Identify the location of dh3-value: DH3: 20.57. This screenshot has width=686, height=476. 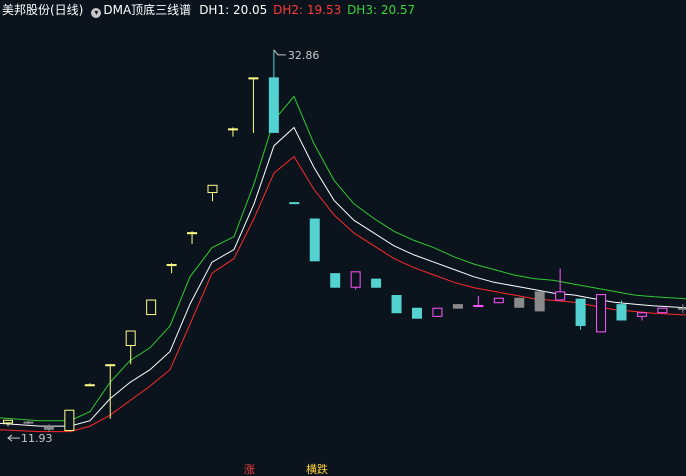
(381, 10).